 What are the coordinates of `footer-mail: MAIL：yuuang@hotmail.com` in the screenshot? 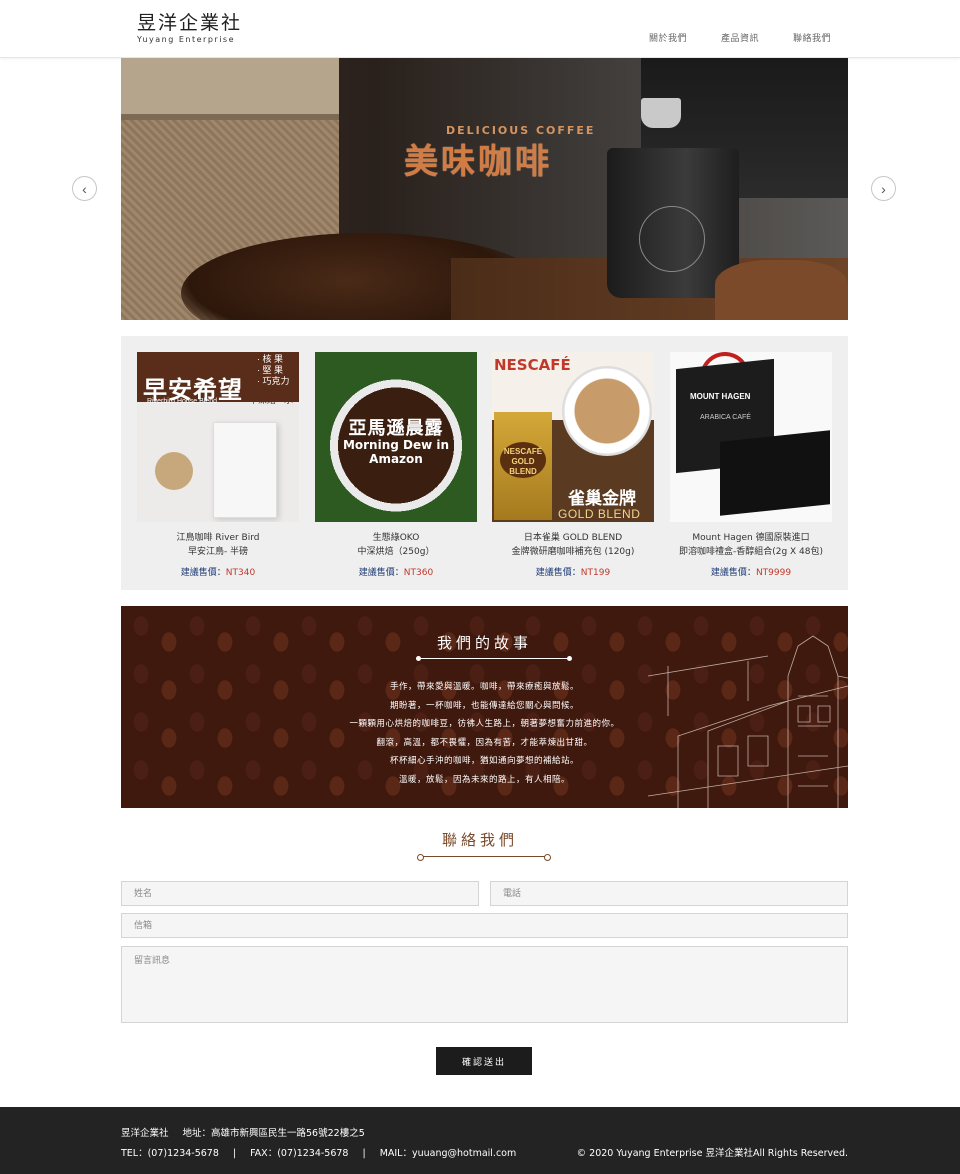 It's located at (448, 1153).